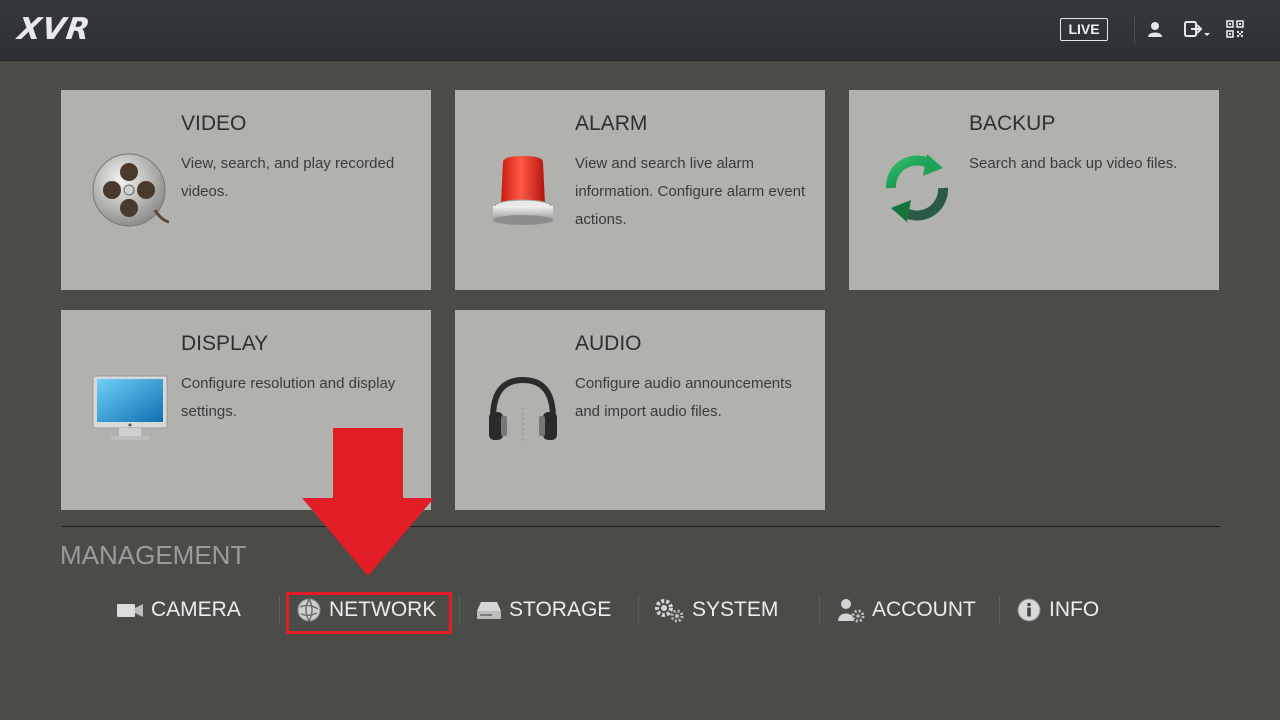  What do you see at coordinates (851, 610) in the screenshot?
I see `user-gear-icon` at bounding box center [851, 610].